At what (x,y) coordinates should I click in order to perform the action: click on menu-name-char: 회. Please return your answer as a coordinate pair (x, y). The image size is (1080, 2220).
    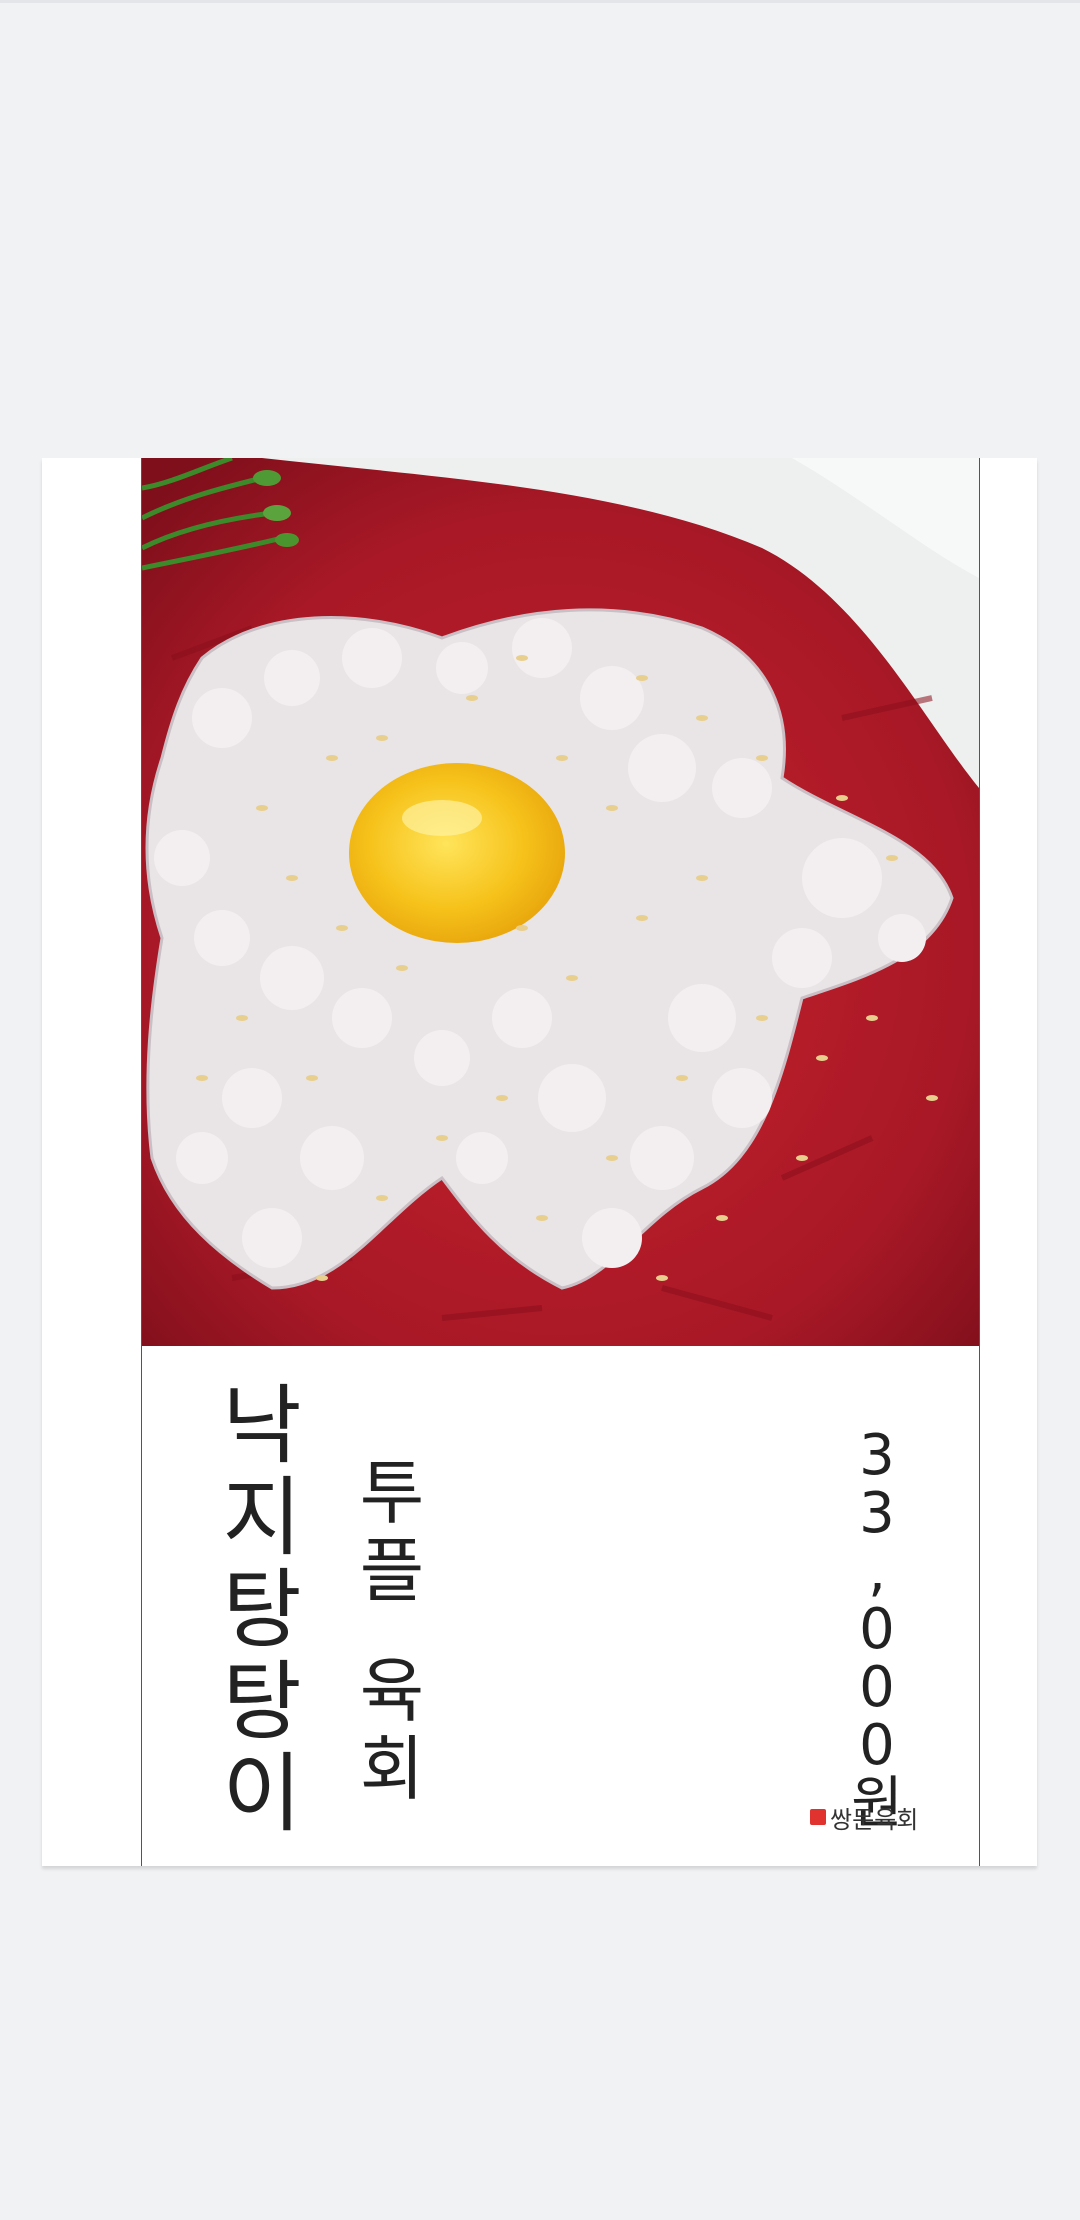
    Looking at the image, I should click on (392, 1769).